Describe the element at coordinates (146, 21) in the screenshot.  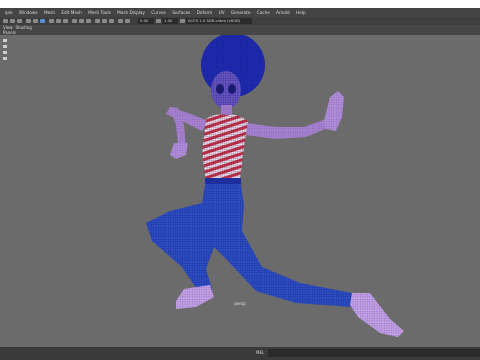
I see `exposure-field: 0.00` at that location.